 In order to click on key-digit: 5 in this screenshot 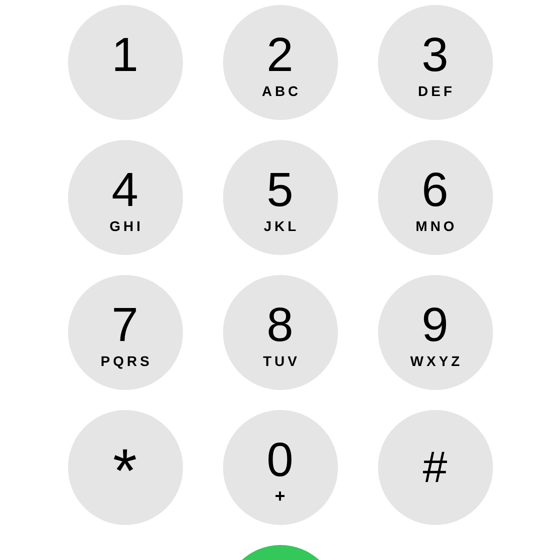, I will do `click(280, 191)`.